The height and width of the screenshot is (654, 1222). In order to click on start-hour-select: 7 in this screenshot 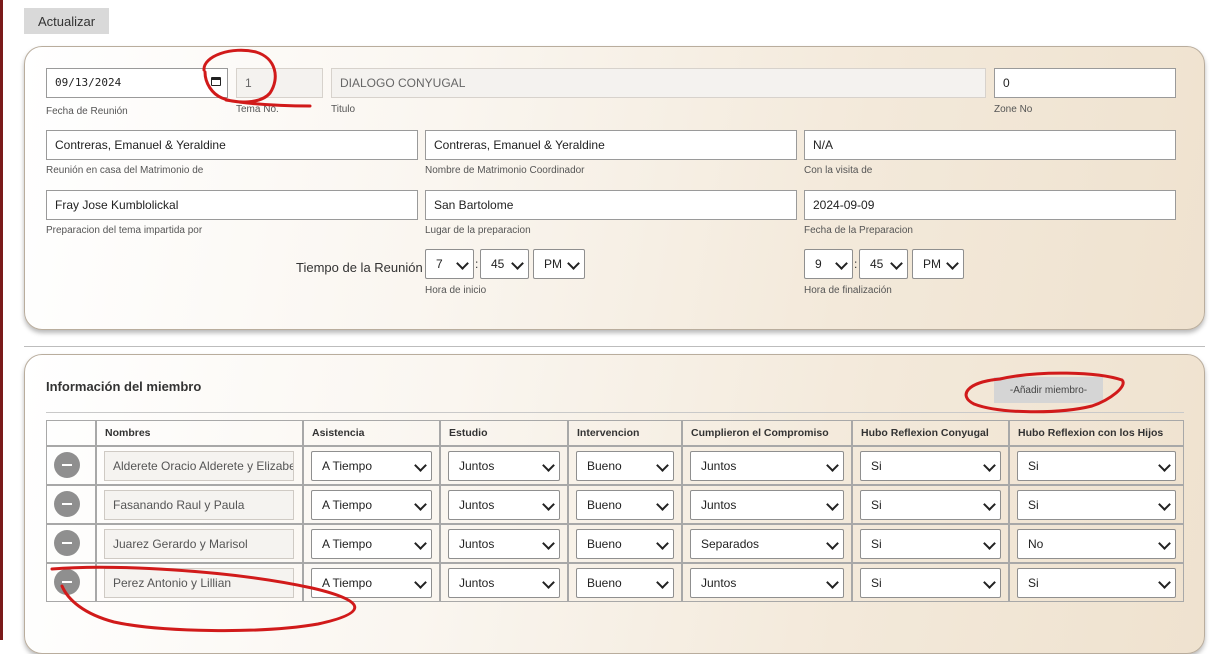, I will do `click(449, 264)`.